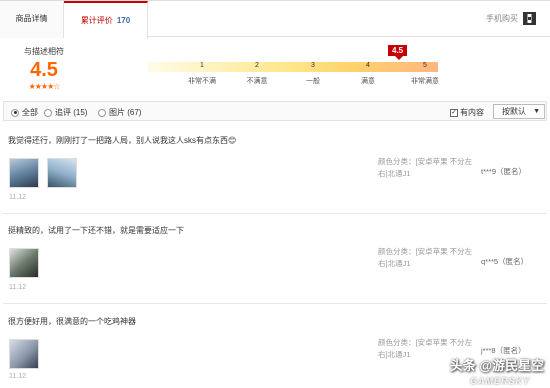 The height and width of the screenshot is (388, 550). Describe the element at coordinates (96, 20) in the screenshot. I see `tab-reviews-label: 累计评价` at that location.